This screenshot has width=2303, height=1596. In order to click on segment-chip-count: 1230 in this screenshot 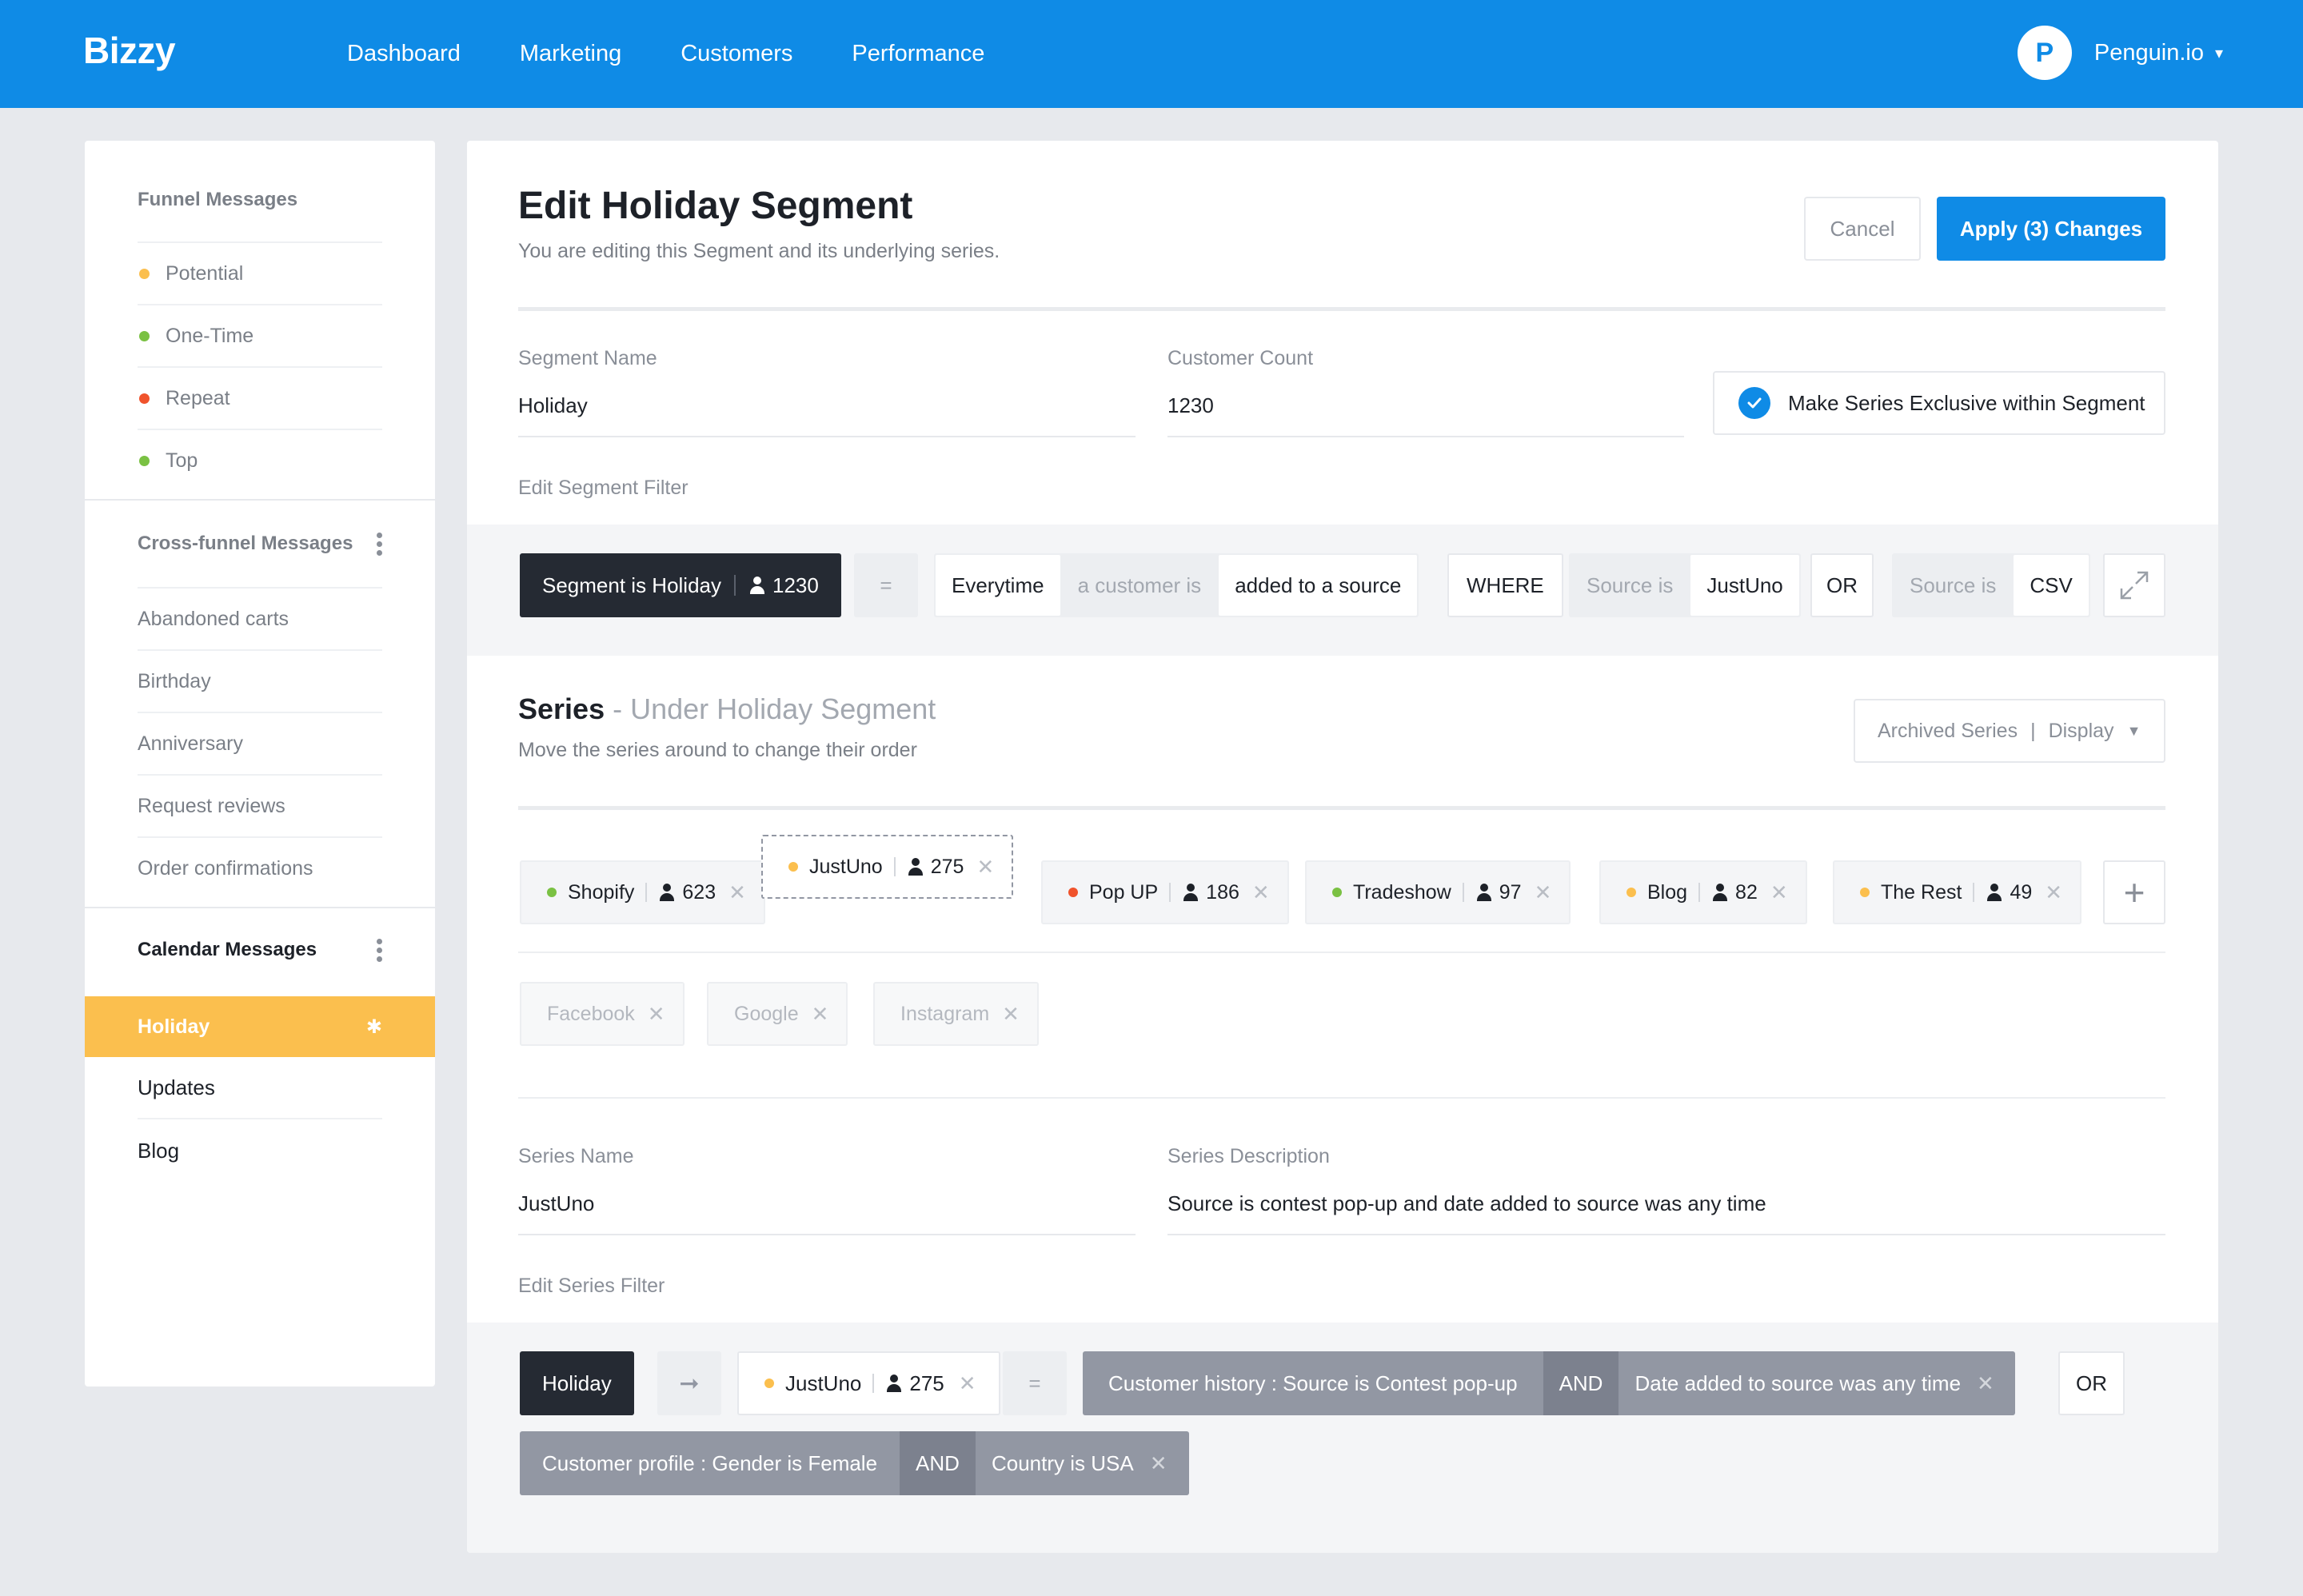, I will do `click(795, 585)`.